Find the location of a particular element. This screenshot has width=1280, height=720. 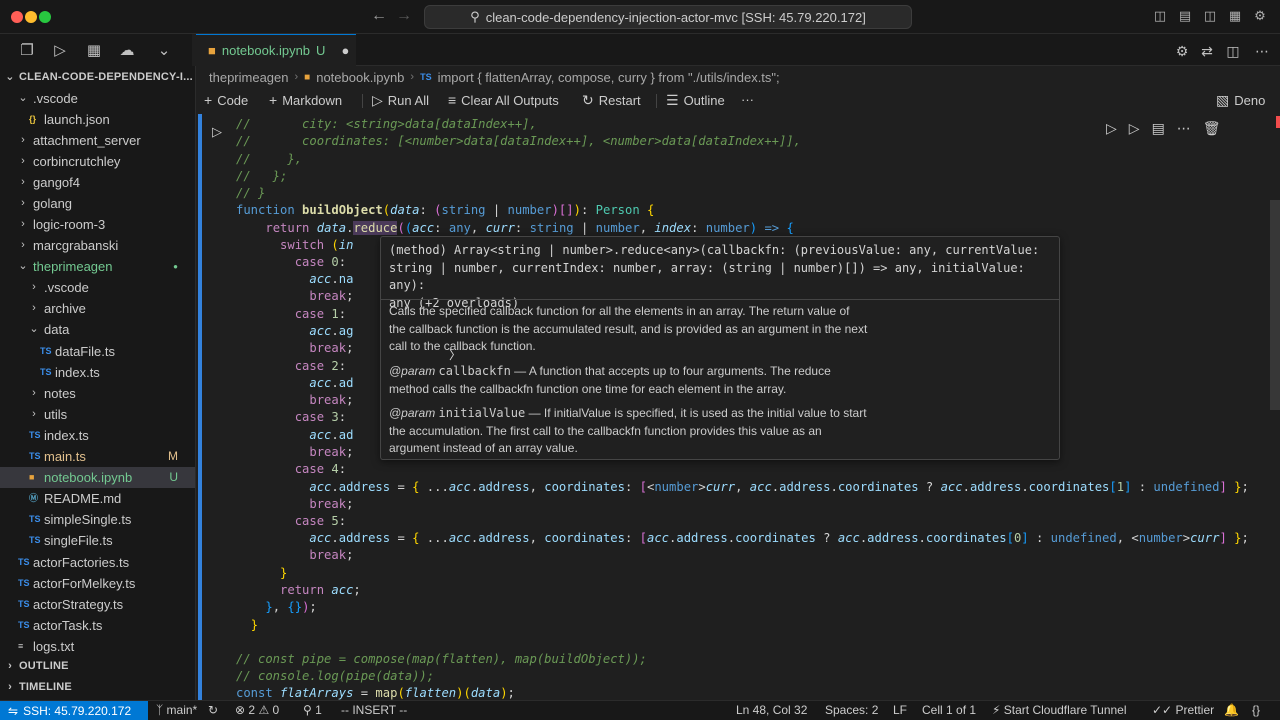

sync-icon: ↻ is located at coordinates (213, 710).